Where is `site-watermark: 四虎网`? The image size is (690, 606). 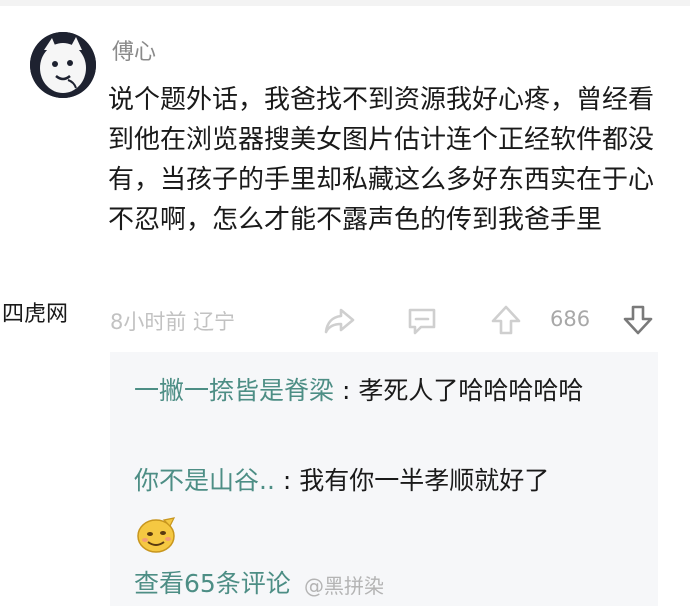 site-watermark: 四虎网 is located at coordinates (35, 312).